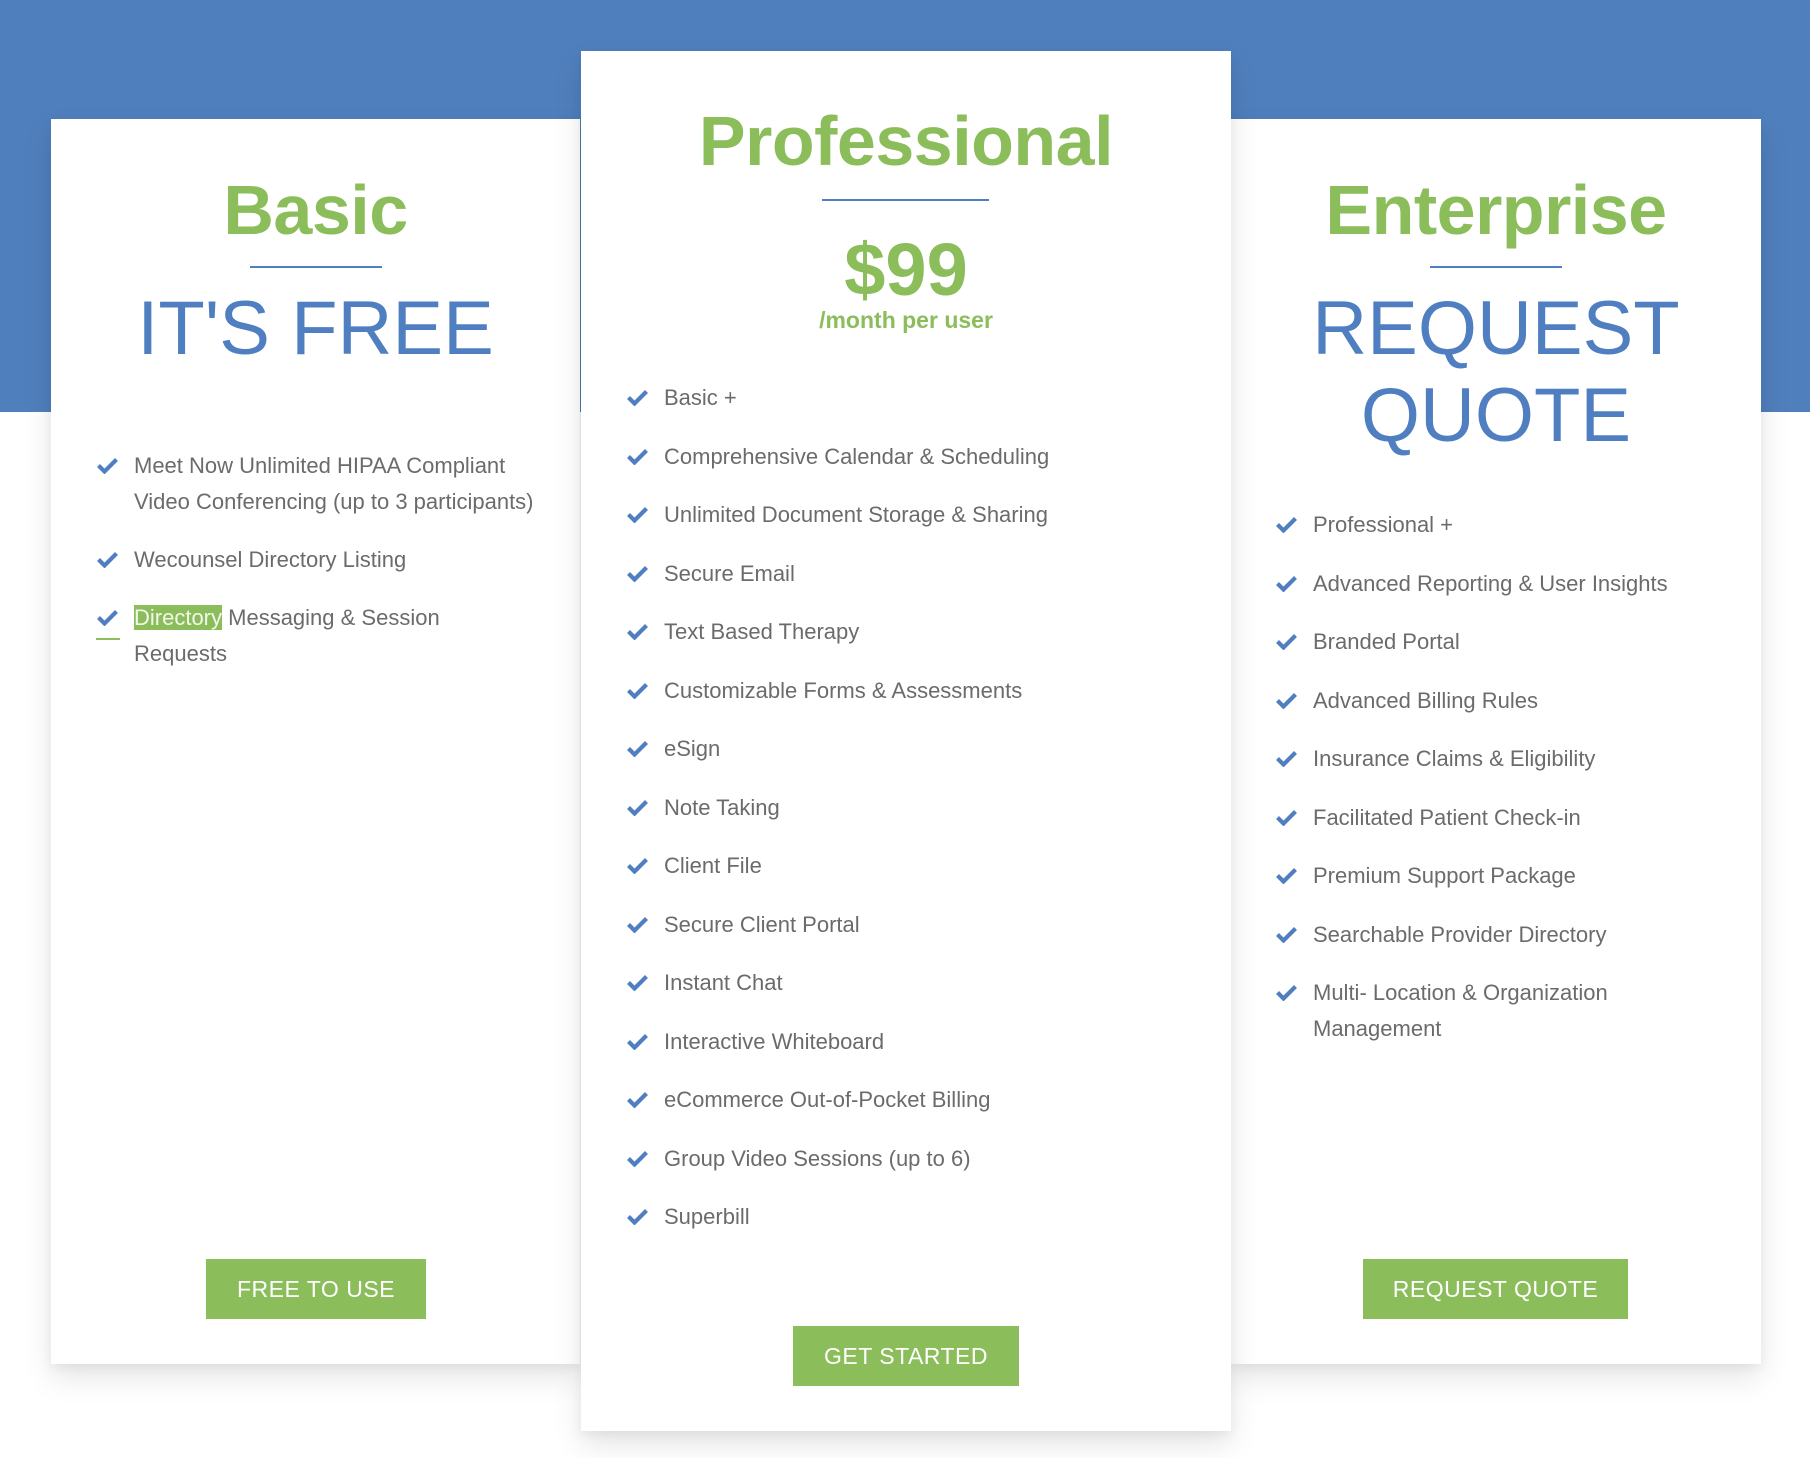 The image size is (1810, 1458). What do you see at coordinates (917, 925) in the screenshot?
I see `feature-item: Secure Client Portal` at bounding box center [917, 925].